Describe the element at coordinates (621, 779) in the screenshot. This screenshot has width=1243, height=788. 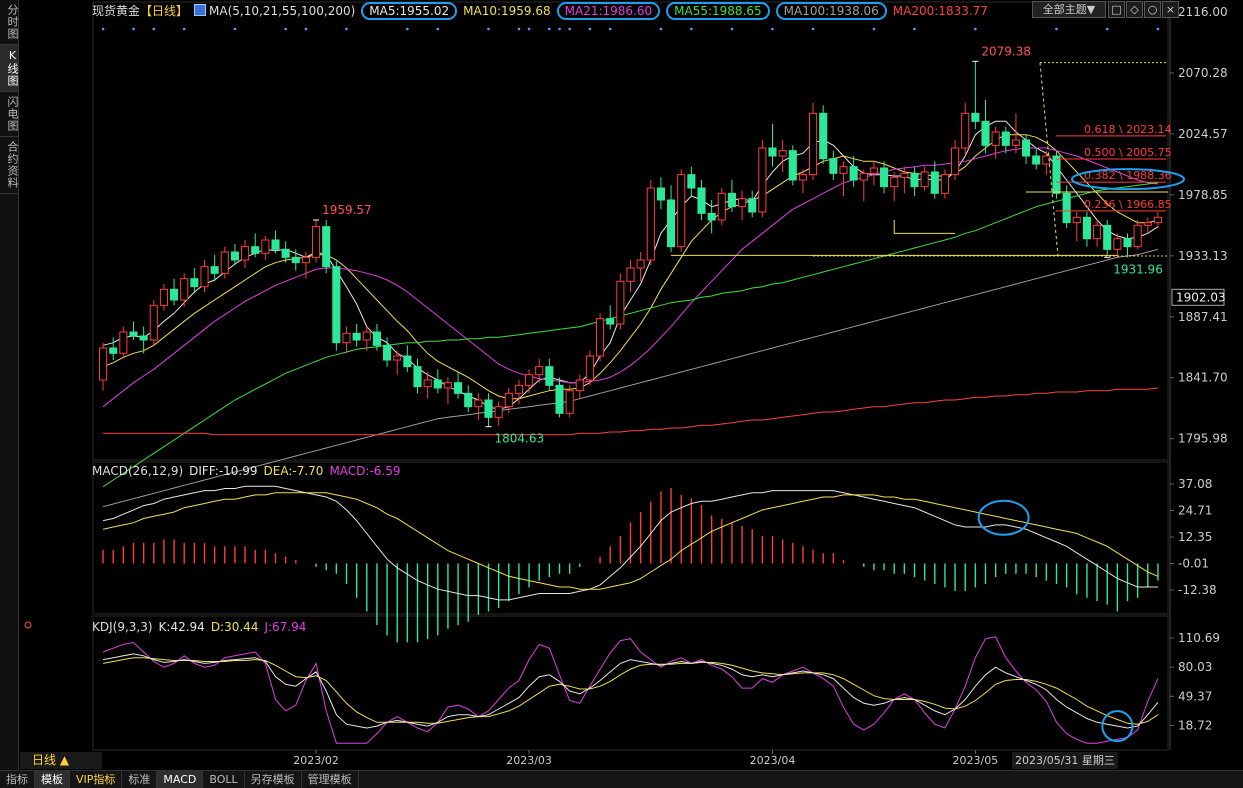
I see `bottom-tab-bar: 指标 模板 VIP指标 标准 MACD BOLL 另存模板 管理模板` at that location.